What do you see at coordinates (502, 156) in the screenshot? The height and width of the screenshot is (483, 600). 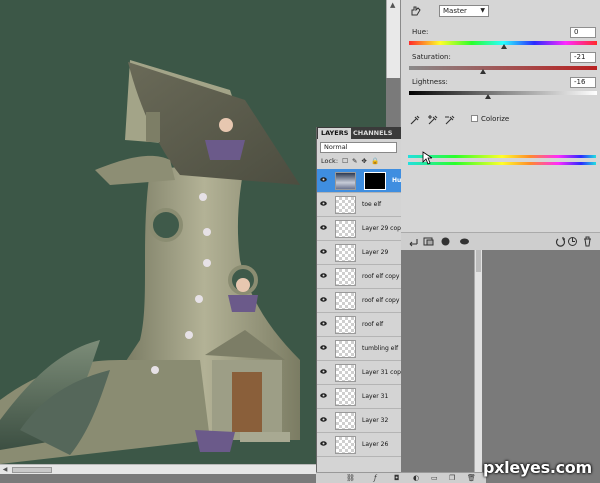 I see `input-color-bar` at bounding box center [502, 156].